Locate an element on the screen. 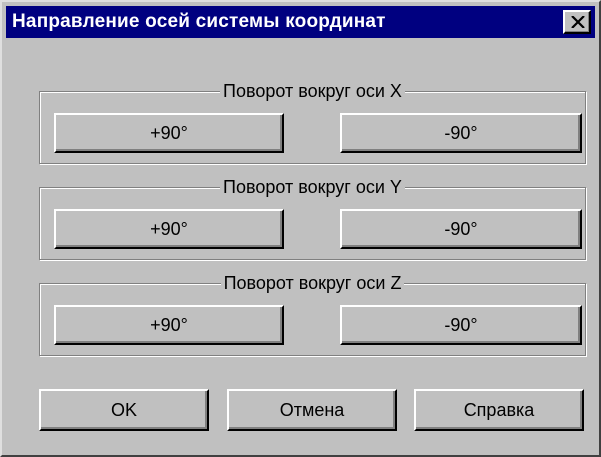  rotate-z-minus90-button: -90° is located at coordinates (461, 325).